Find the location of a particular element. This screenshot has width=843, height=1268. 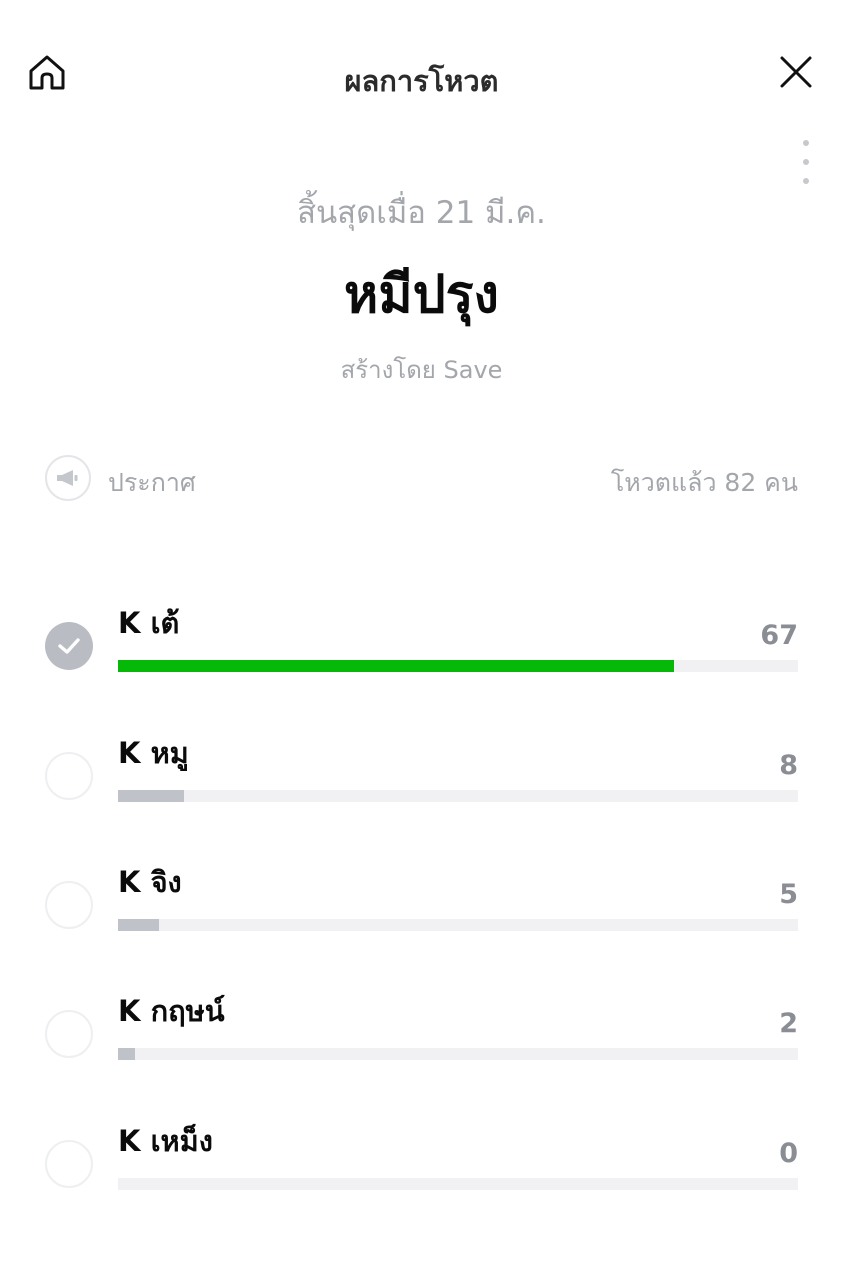

megaphone-icon is located at coordinates (68, 478).